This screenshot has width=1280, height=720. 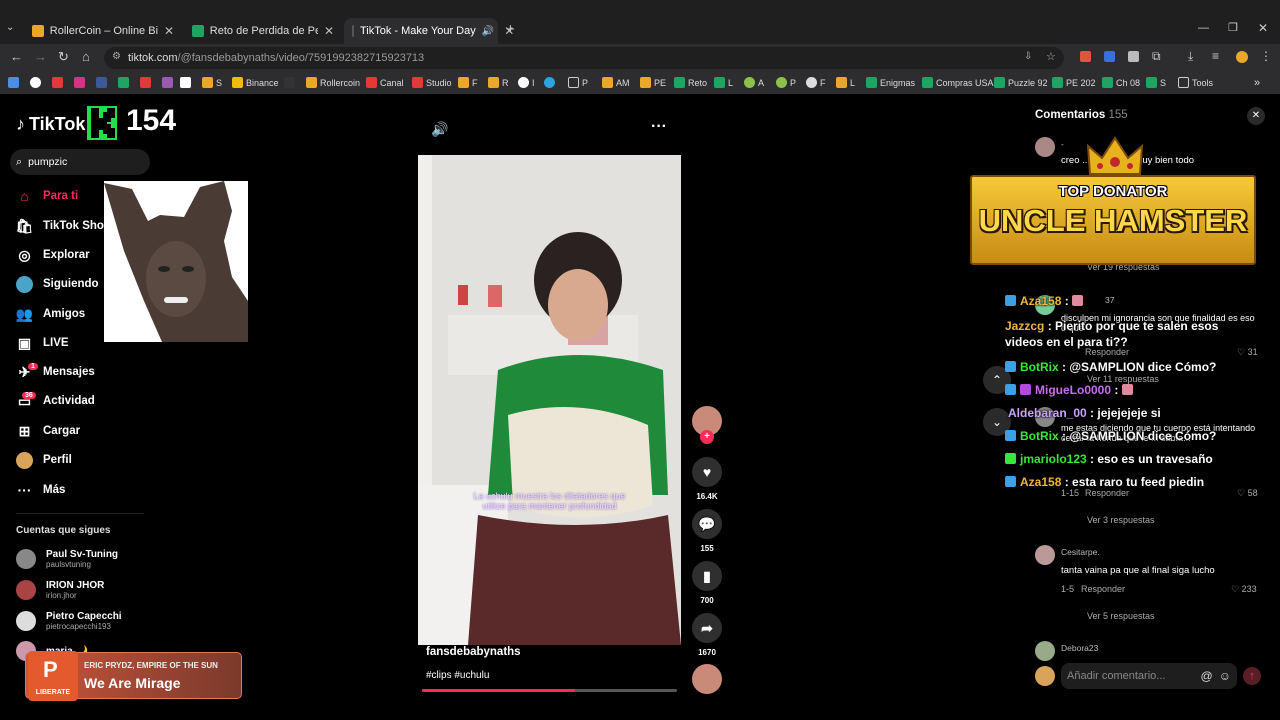 What do you see at coordinates (890, 82) in the screenshot?
I see `bookmark-enigmas: Enigmas` at bounding box center [890, 82].